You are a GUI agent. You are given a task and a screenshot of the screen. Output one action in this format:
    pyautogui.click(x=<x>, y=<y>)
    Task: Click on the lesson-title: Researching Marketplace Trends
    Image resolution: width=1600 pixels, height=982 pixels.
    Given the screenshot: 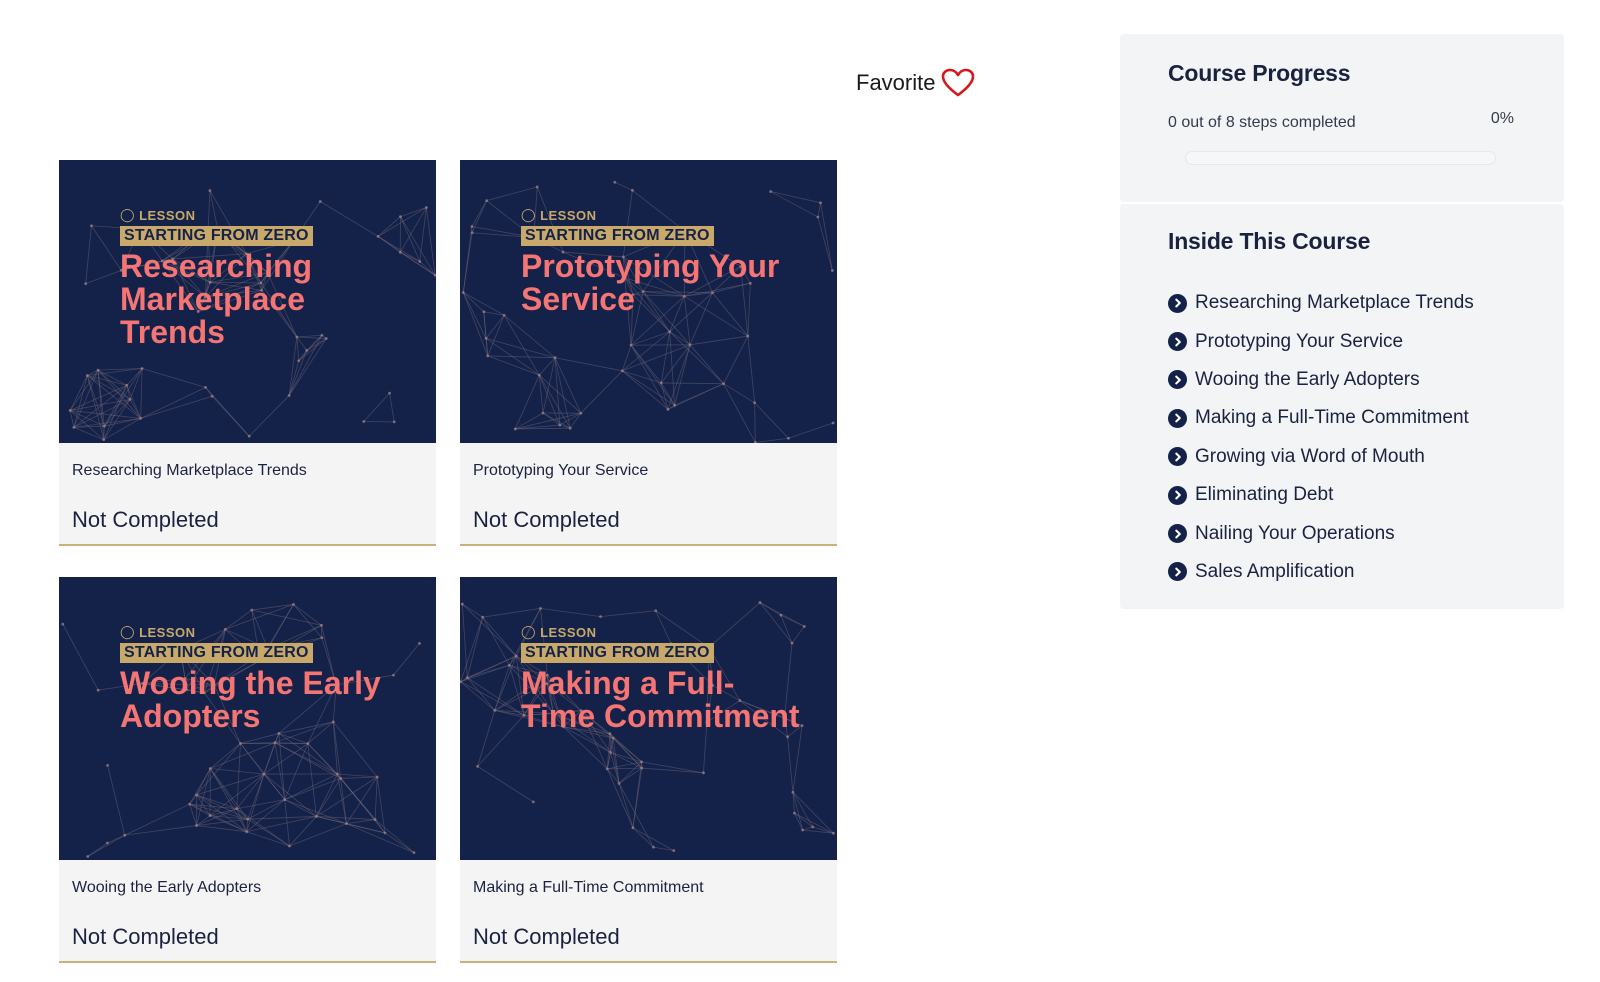 What is the action you would take?
    pyautogui.click(x=189, y=470)
    